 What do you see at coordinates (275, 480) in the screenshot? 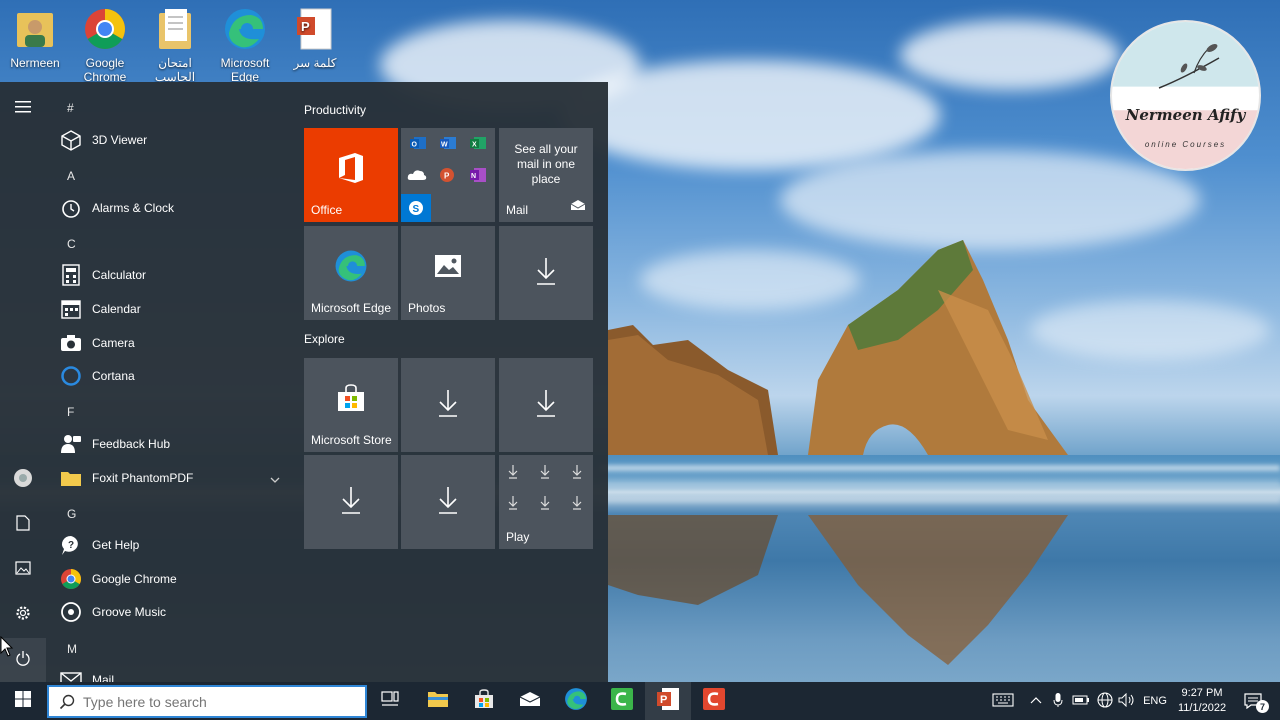
I see `chevron-down-icon` at bounding box center [275, 480].